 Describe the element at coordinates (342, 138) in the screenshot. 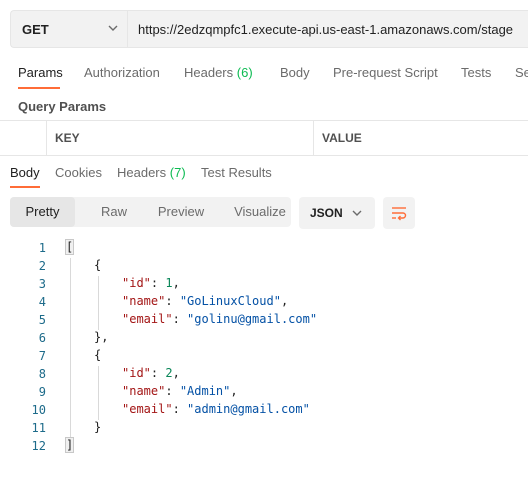

I see `value-column-header: VALUE` at that location.